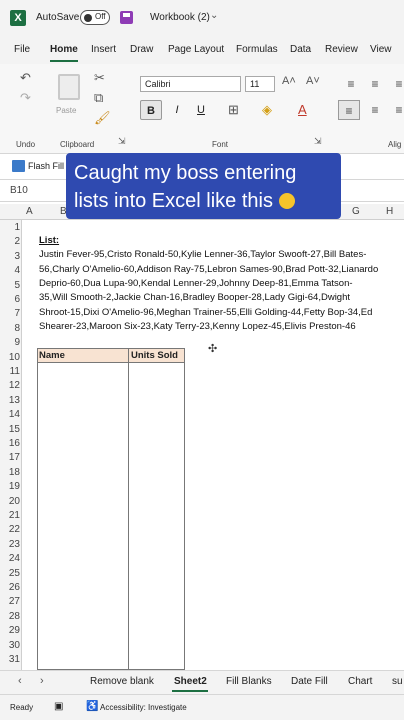 The image size is (404, 720). Describe the element at coordinates (201, 110) in the screenshot. I see `underline-button: U` at that location.